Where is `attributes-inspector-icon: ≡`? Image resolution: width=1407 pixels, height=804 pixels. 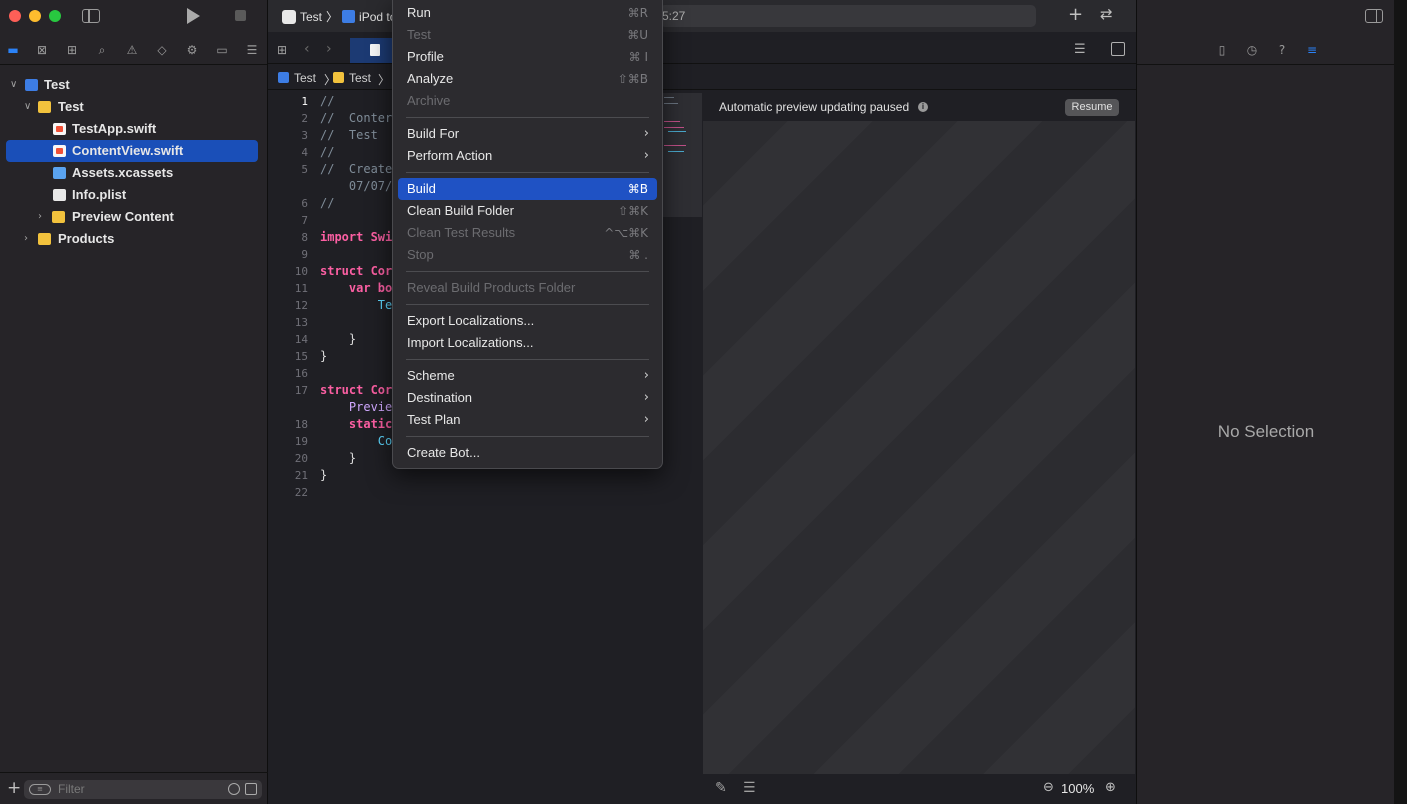 attributes-inspector-icon: ≡ is located at coordinates (1312, 50).